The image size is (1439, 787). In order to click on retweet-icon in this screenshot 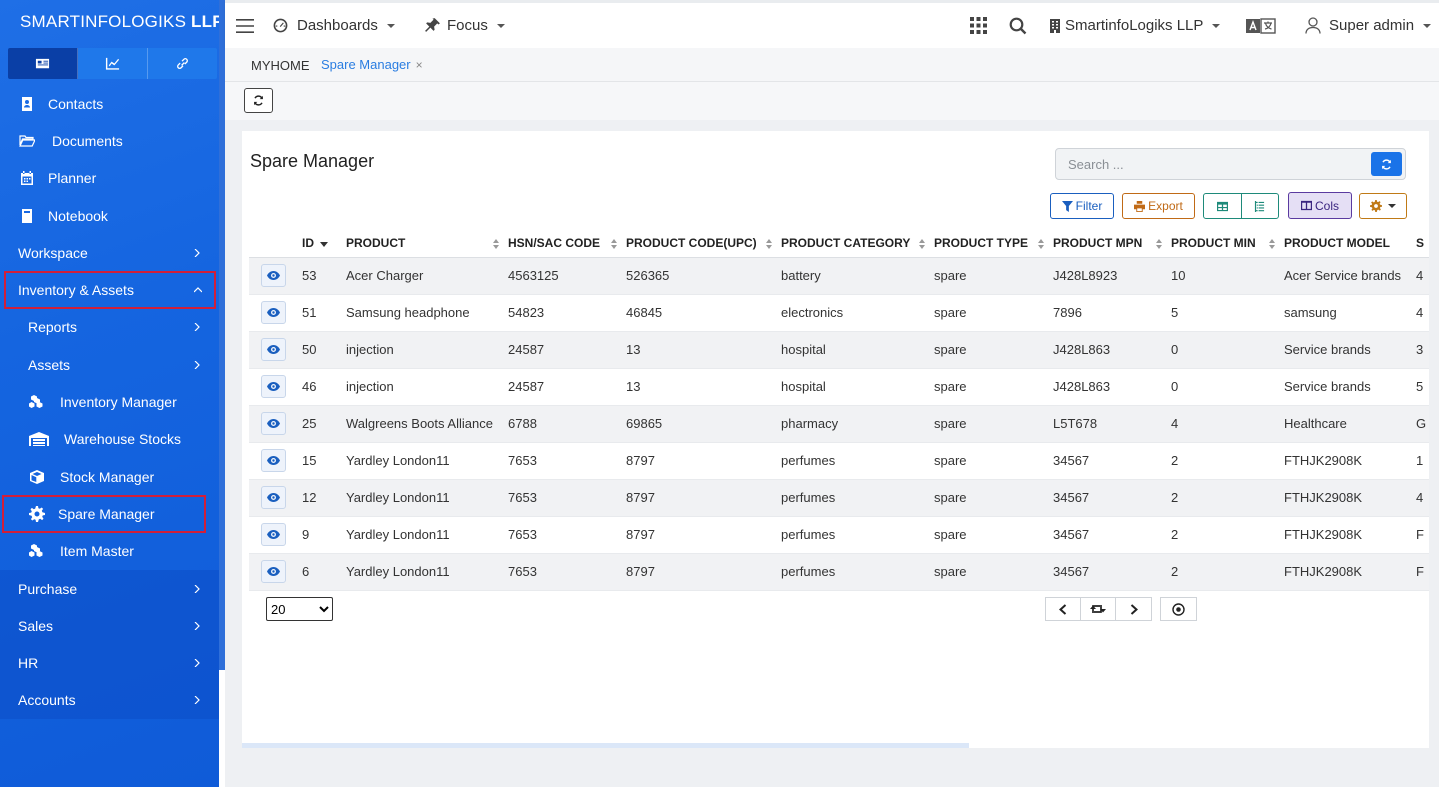, I will do `click(1098, 609)`.